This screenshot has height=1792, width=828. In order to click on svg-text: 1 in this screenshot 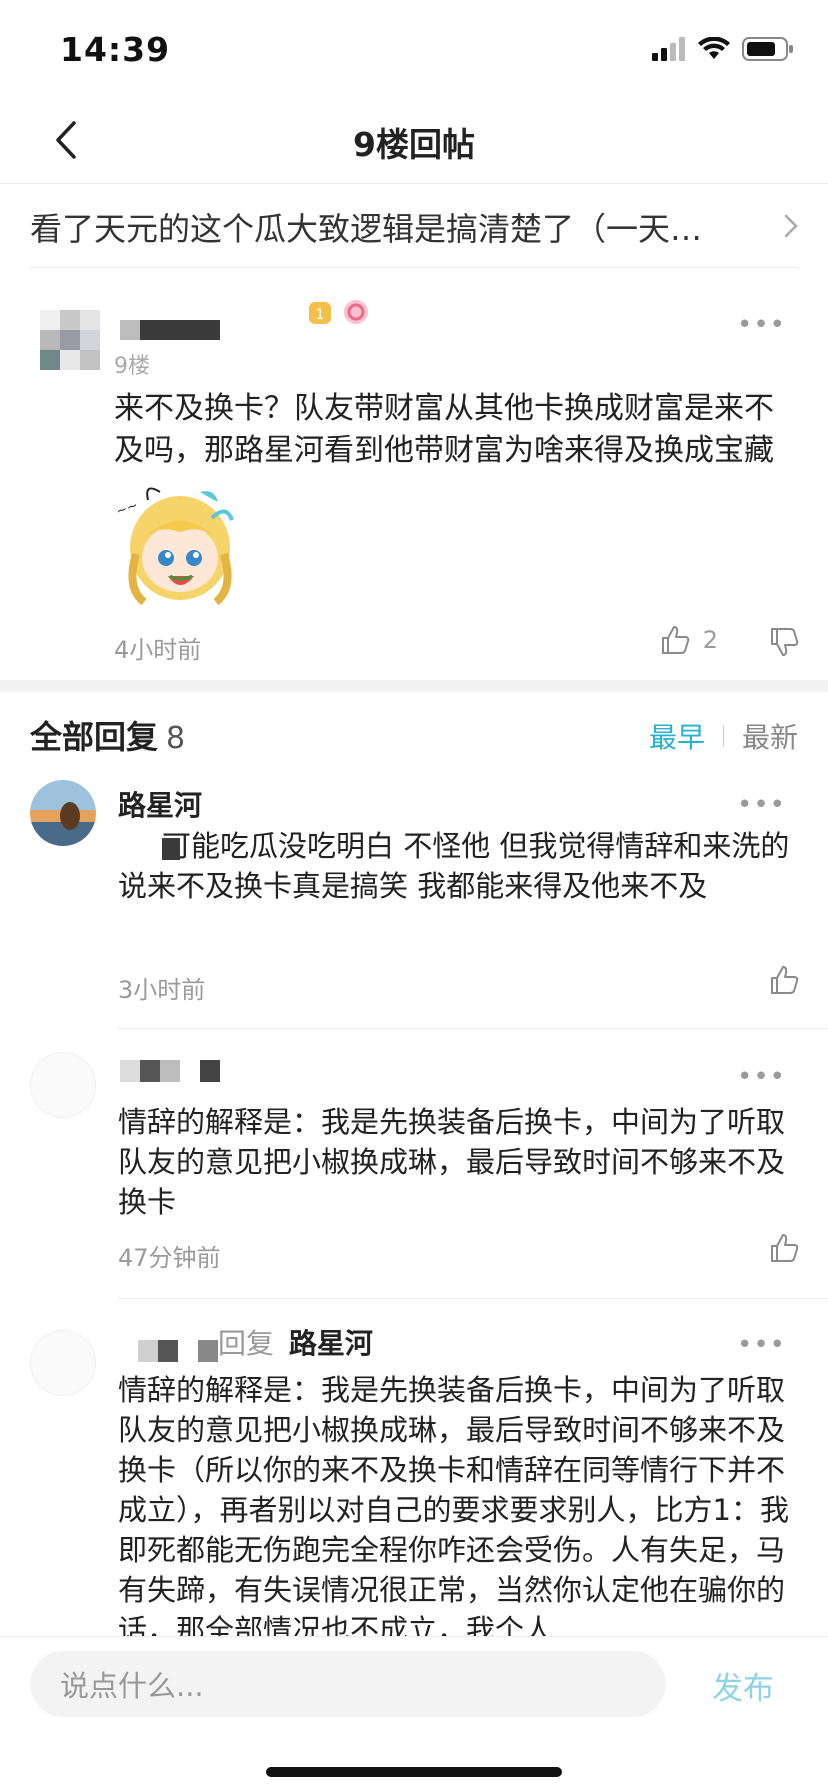, I will do `click(320, 315)`.